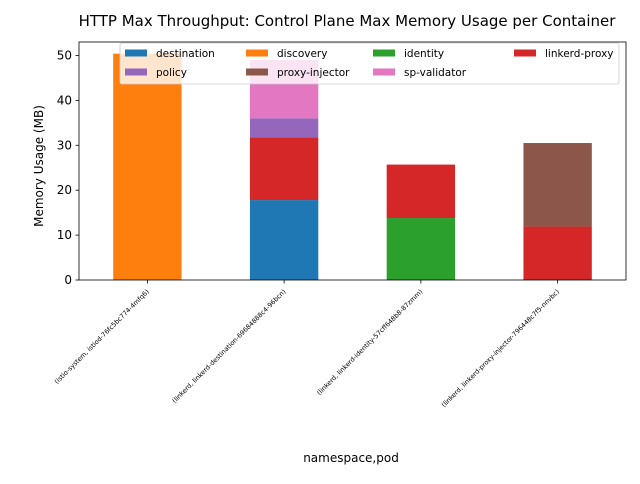 This screenshot has height=484, width=640. I want to click on bar-segment-proxy-injector, so click(557, 185).